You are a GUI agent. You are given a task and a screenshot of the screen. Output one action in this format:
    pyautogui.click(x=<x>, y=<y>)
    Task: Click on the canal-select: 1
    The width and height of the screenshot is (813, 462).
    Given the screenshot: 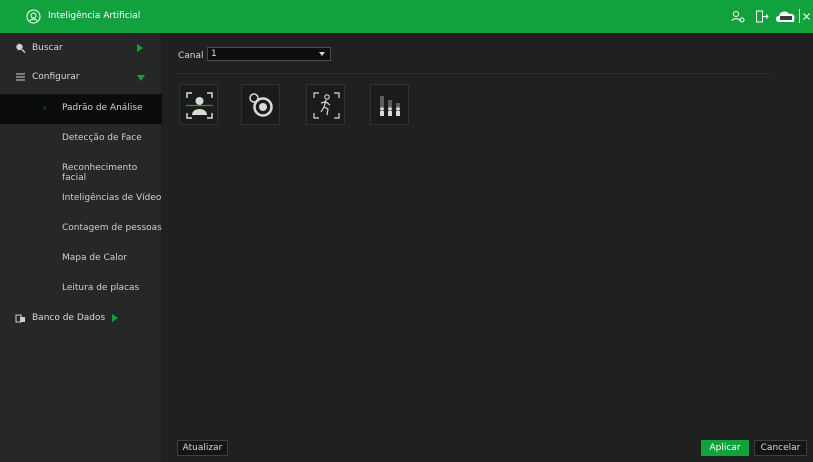 What is the action you would take?
    pyautogui.click(x=269, y=54)
    